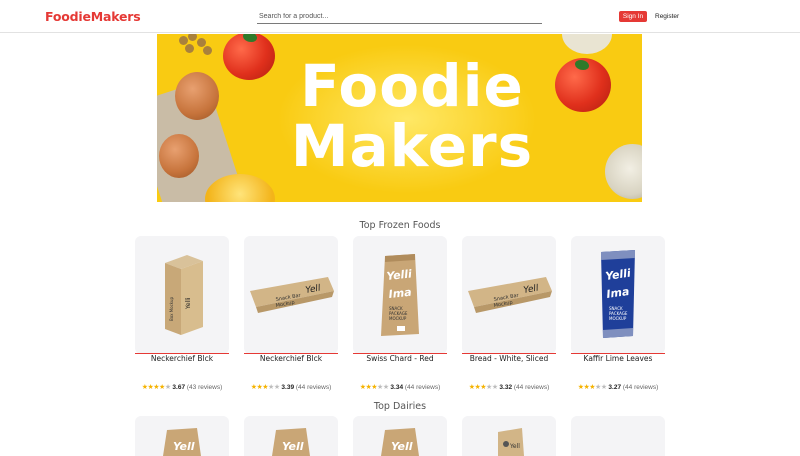  Describe the element at coordinates (197, 48) in the screenshot. I see `hazelnuts-image` at that location.